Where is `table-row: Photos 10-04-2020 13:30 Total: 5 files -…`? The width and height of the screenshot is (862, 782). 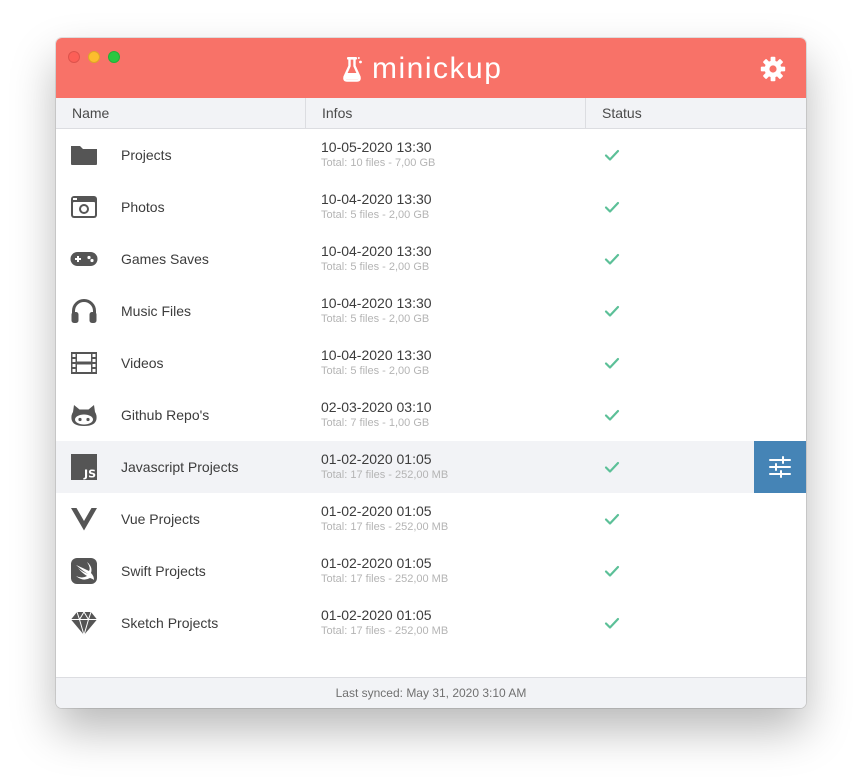
table-row: Photos 10-04-2020 13:30 Total: 5 files -… is located at coordinates (431, 207).